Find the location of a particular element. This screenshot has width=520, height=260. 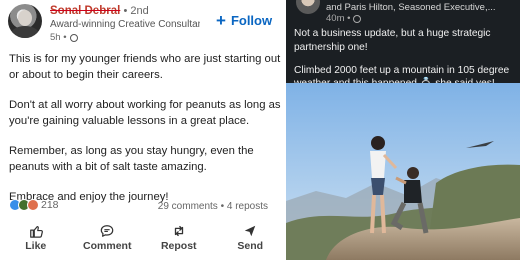

post-time-row: 40m • is located at coordinates (344, 18).